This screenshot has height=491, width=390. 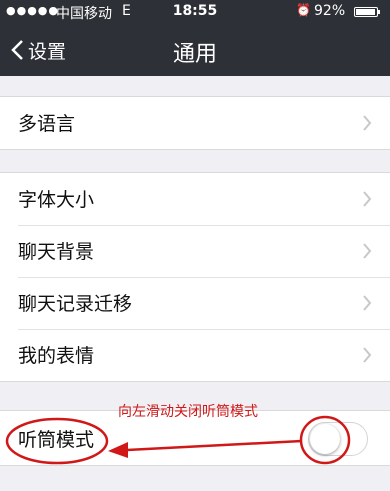 I want to click on navigation-bar: 设置 通用, so click(x=195, y=50).